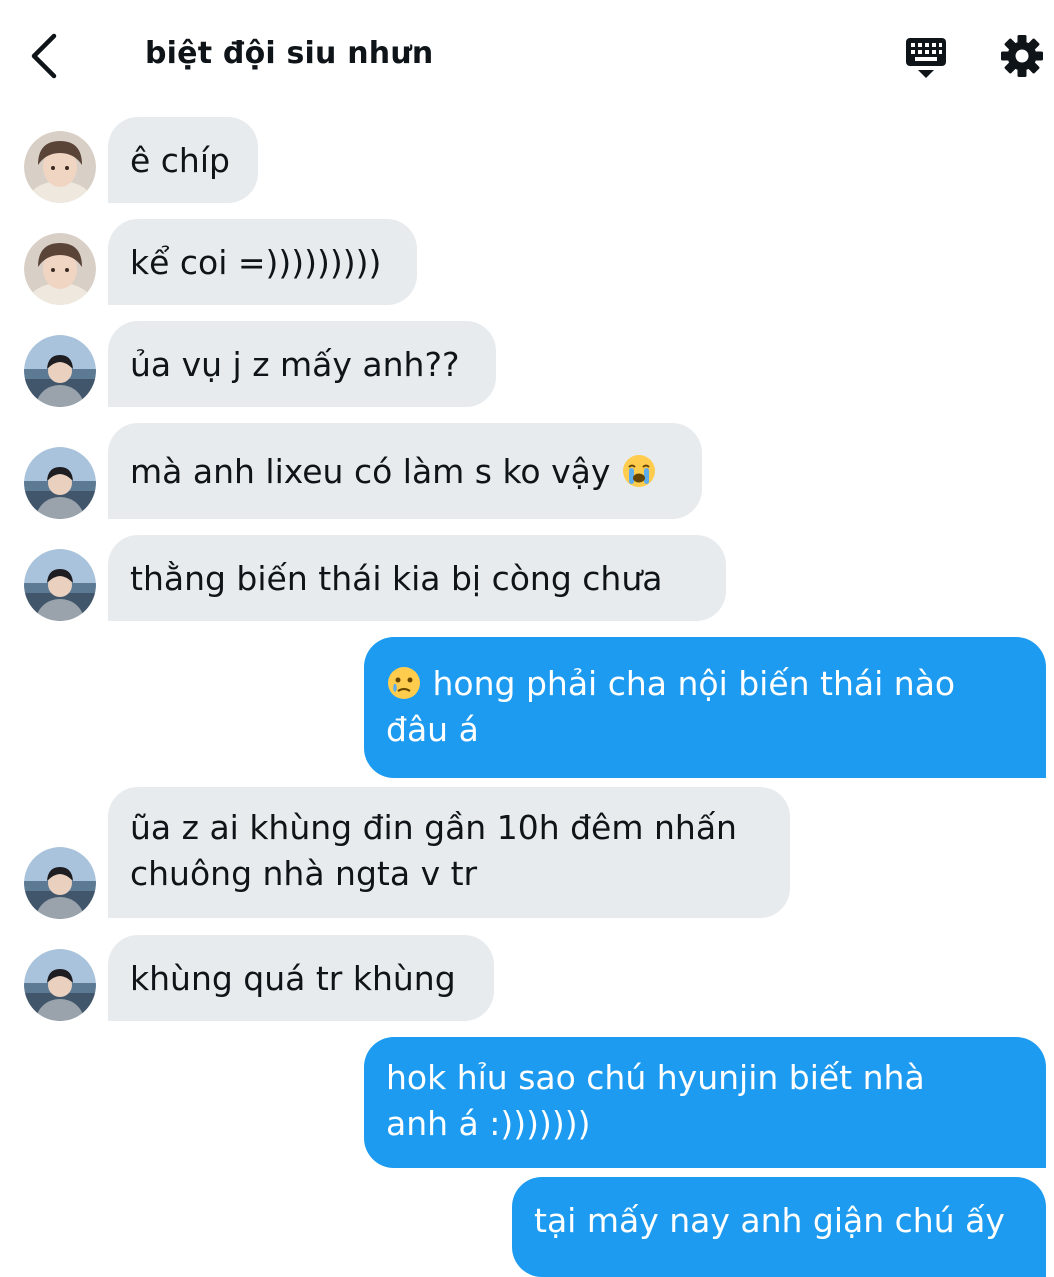 Image resolution: width=1054 pixels, height=1277 pixels. I want to click on back-button, so click(46, 56).